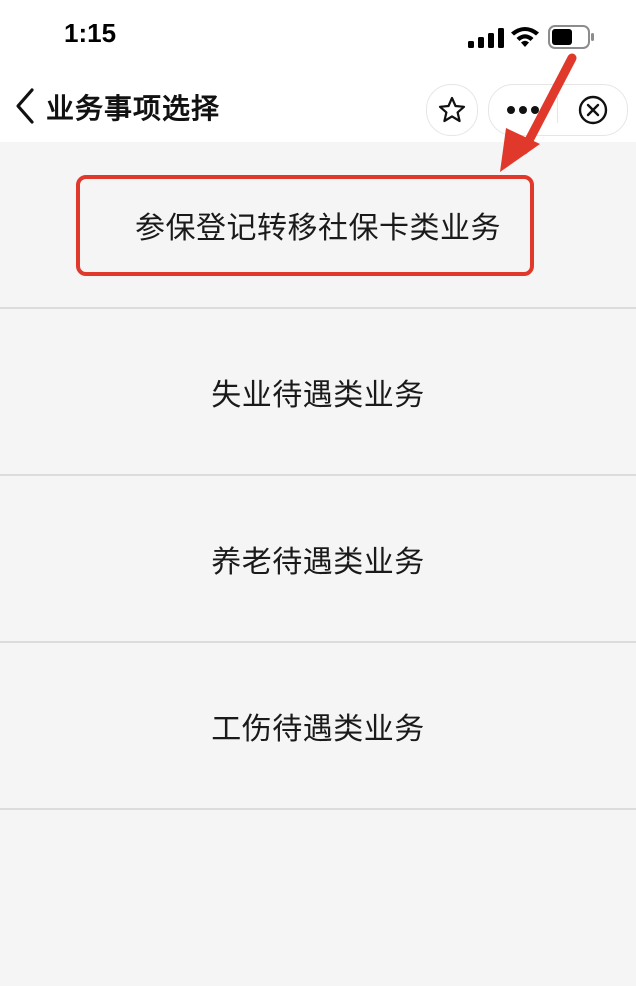 This screenshot has height=986, width=636. What do you see at coordinates (90, 33) in the screenshot?
I see `status-time: 1:15` at bounding box center [90, 33].